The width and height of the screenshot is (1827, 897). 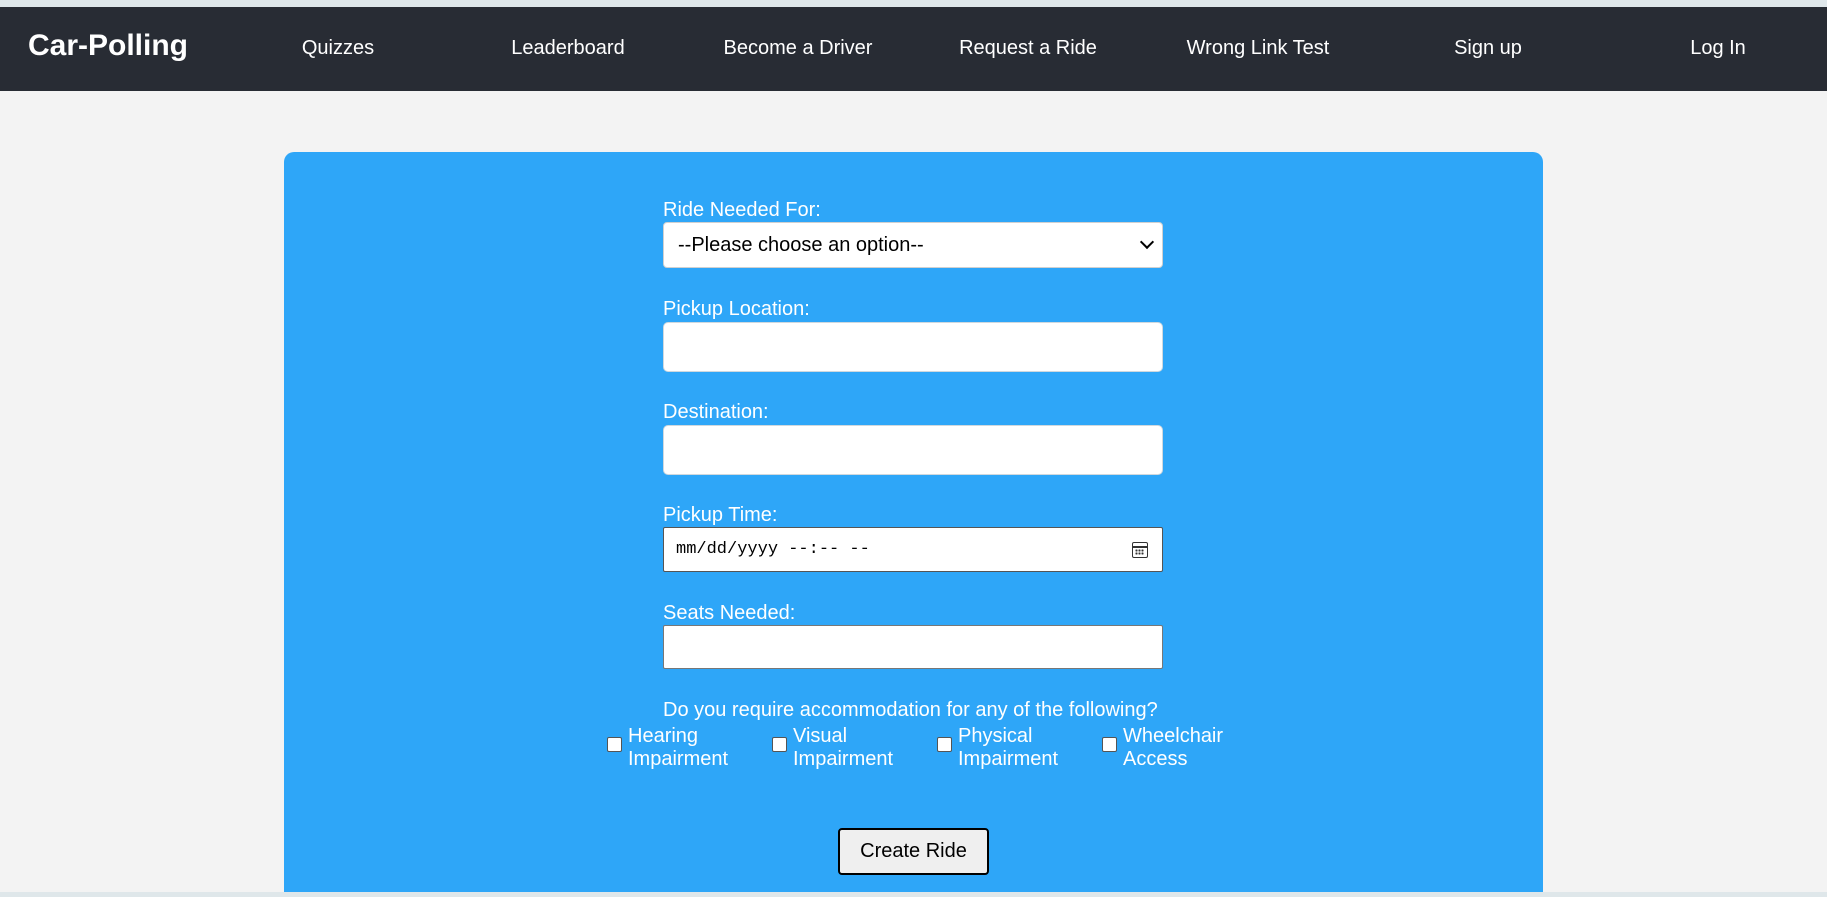 I want to click on accommodation-hearing: Hearing Impairment, so click(x=677, y=748).